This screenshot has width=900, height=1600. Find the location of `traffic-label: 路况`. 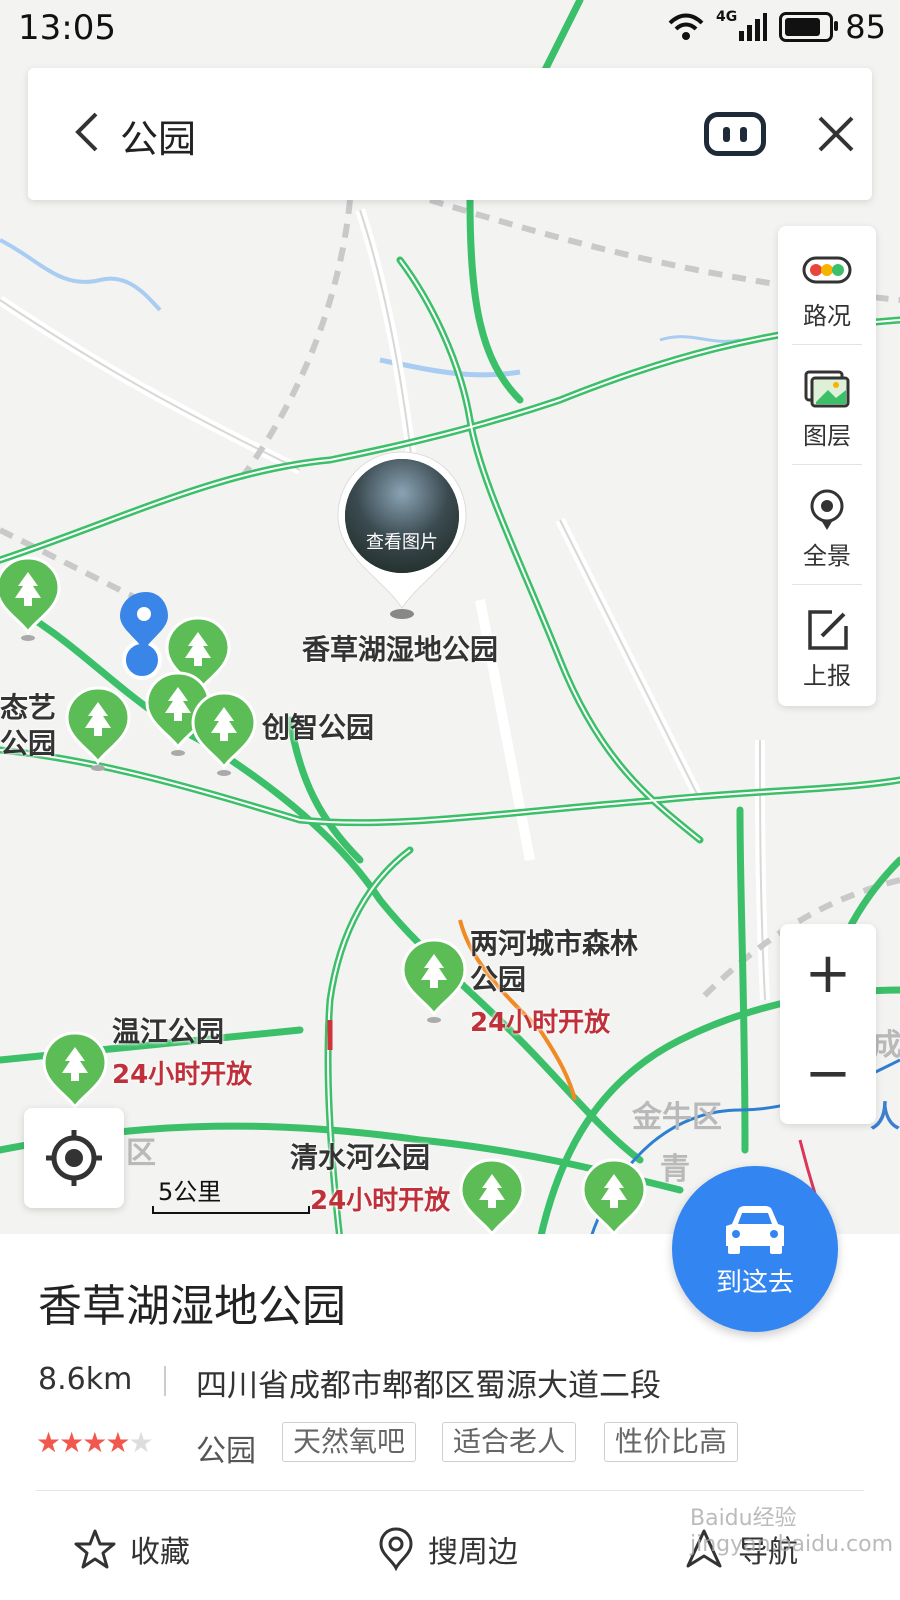

traffic-label: 路况 is located at coordinates (827, 316).